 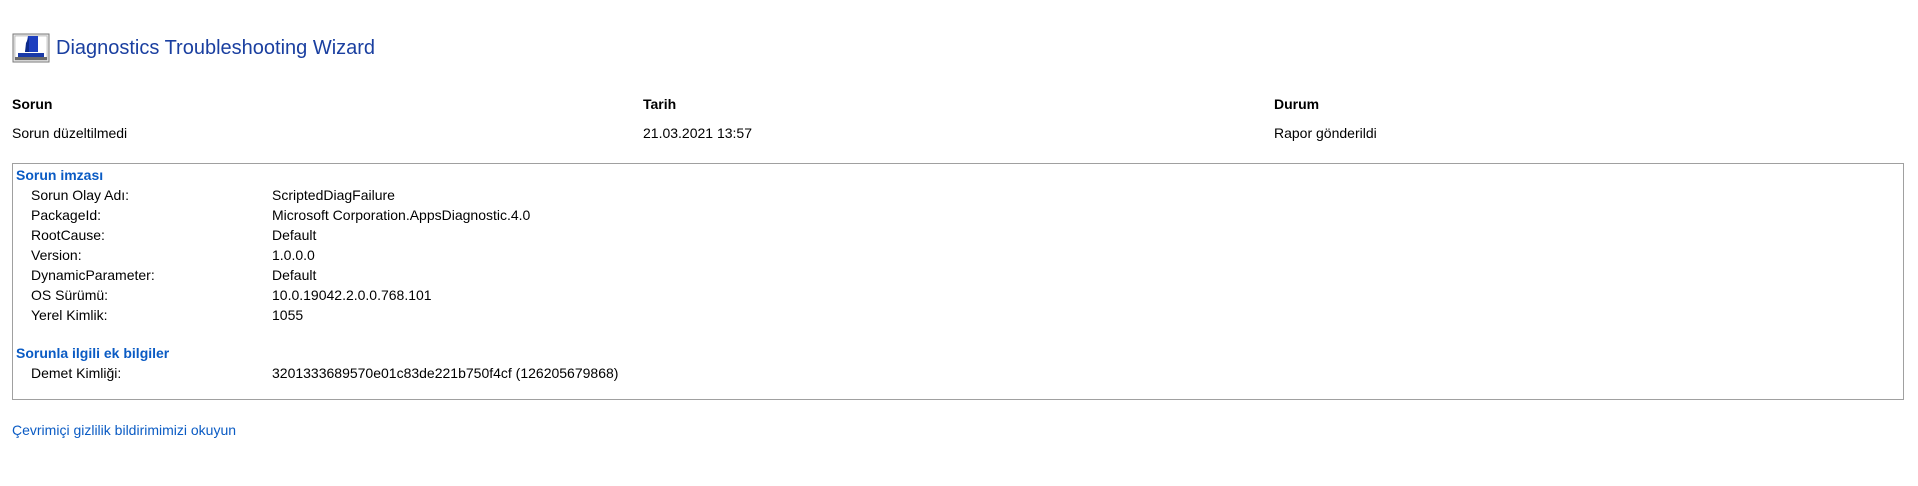 I want to click on summary-headers: Sorun Tarih Durum, so click(x=959, y=106).